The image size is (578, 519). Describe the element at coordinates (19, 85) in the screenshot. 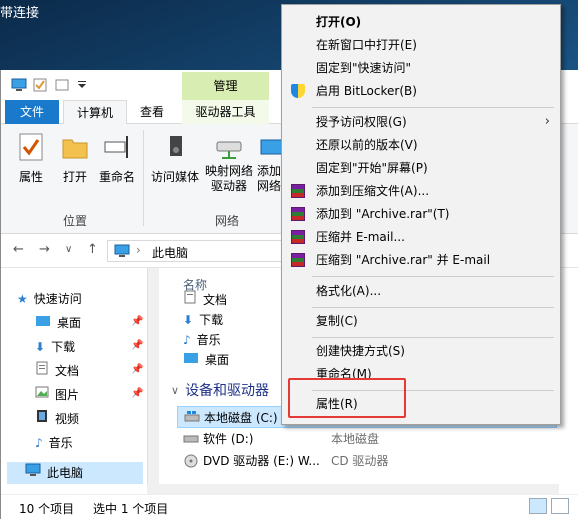

I see `computer-icon` at that location.